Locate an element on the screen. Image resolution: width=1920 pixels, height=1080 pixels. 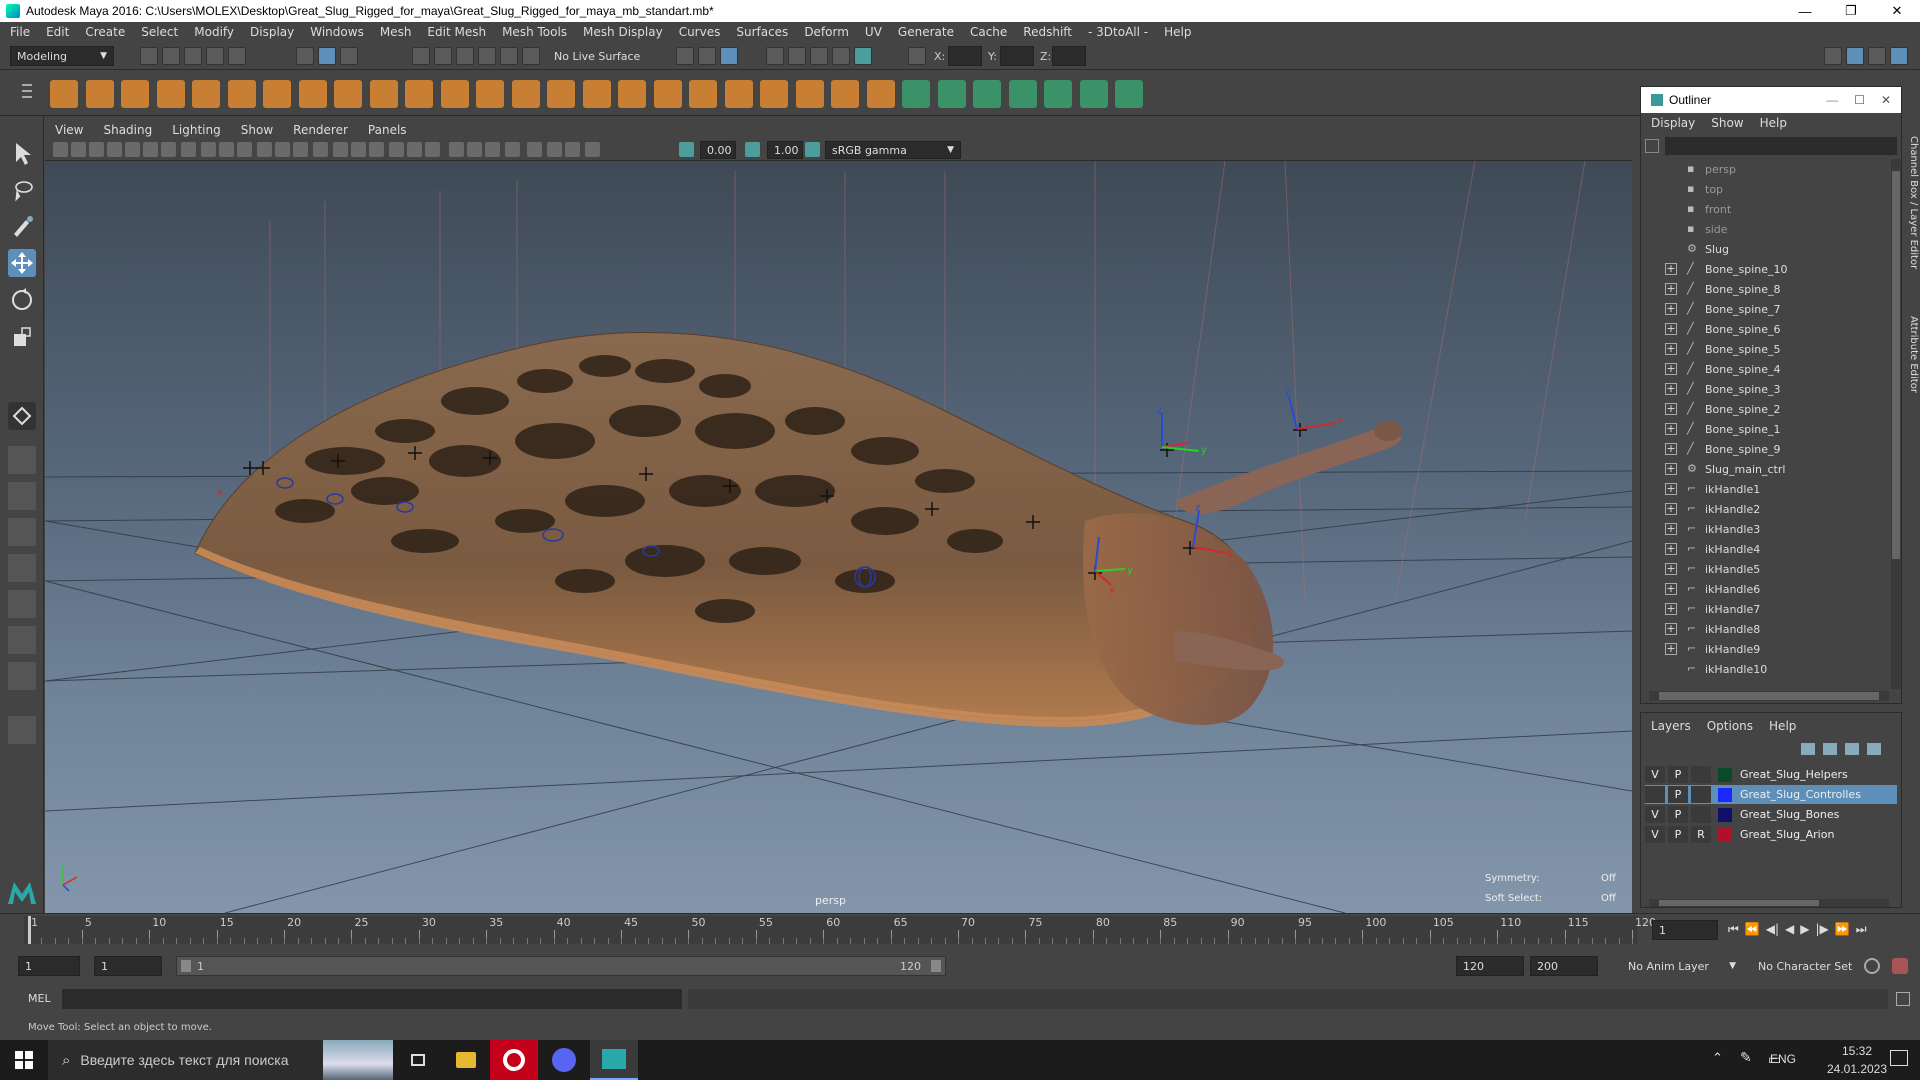
snap-view-icon is located at coordinates (487, 56).